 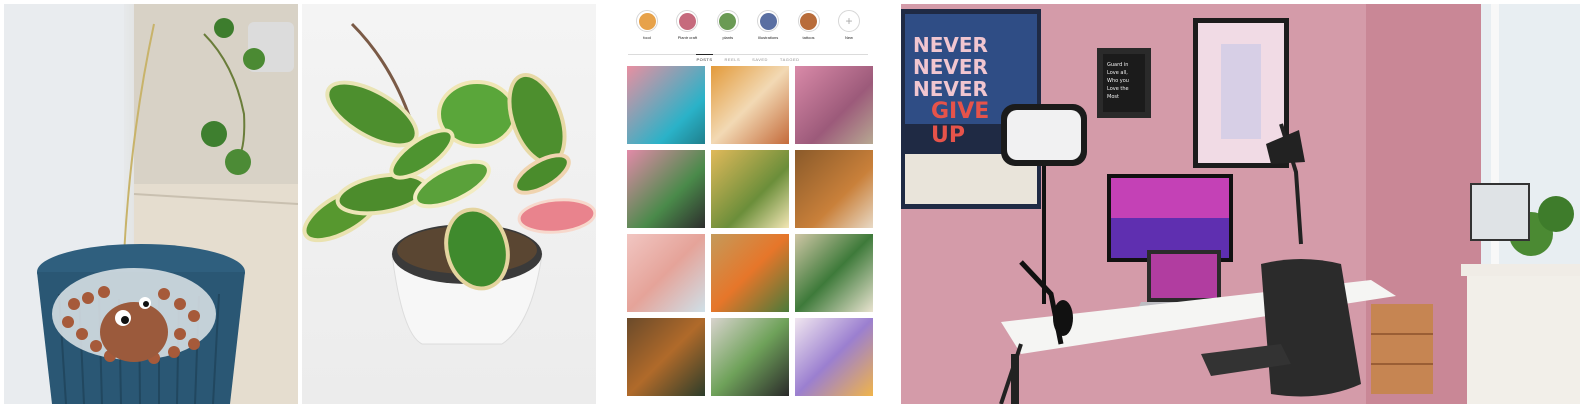 What do you see at coordinates (790, 59) in the screenshot?
I see `tab-tagged: TAGGED` at bounding box center [790, 59].